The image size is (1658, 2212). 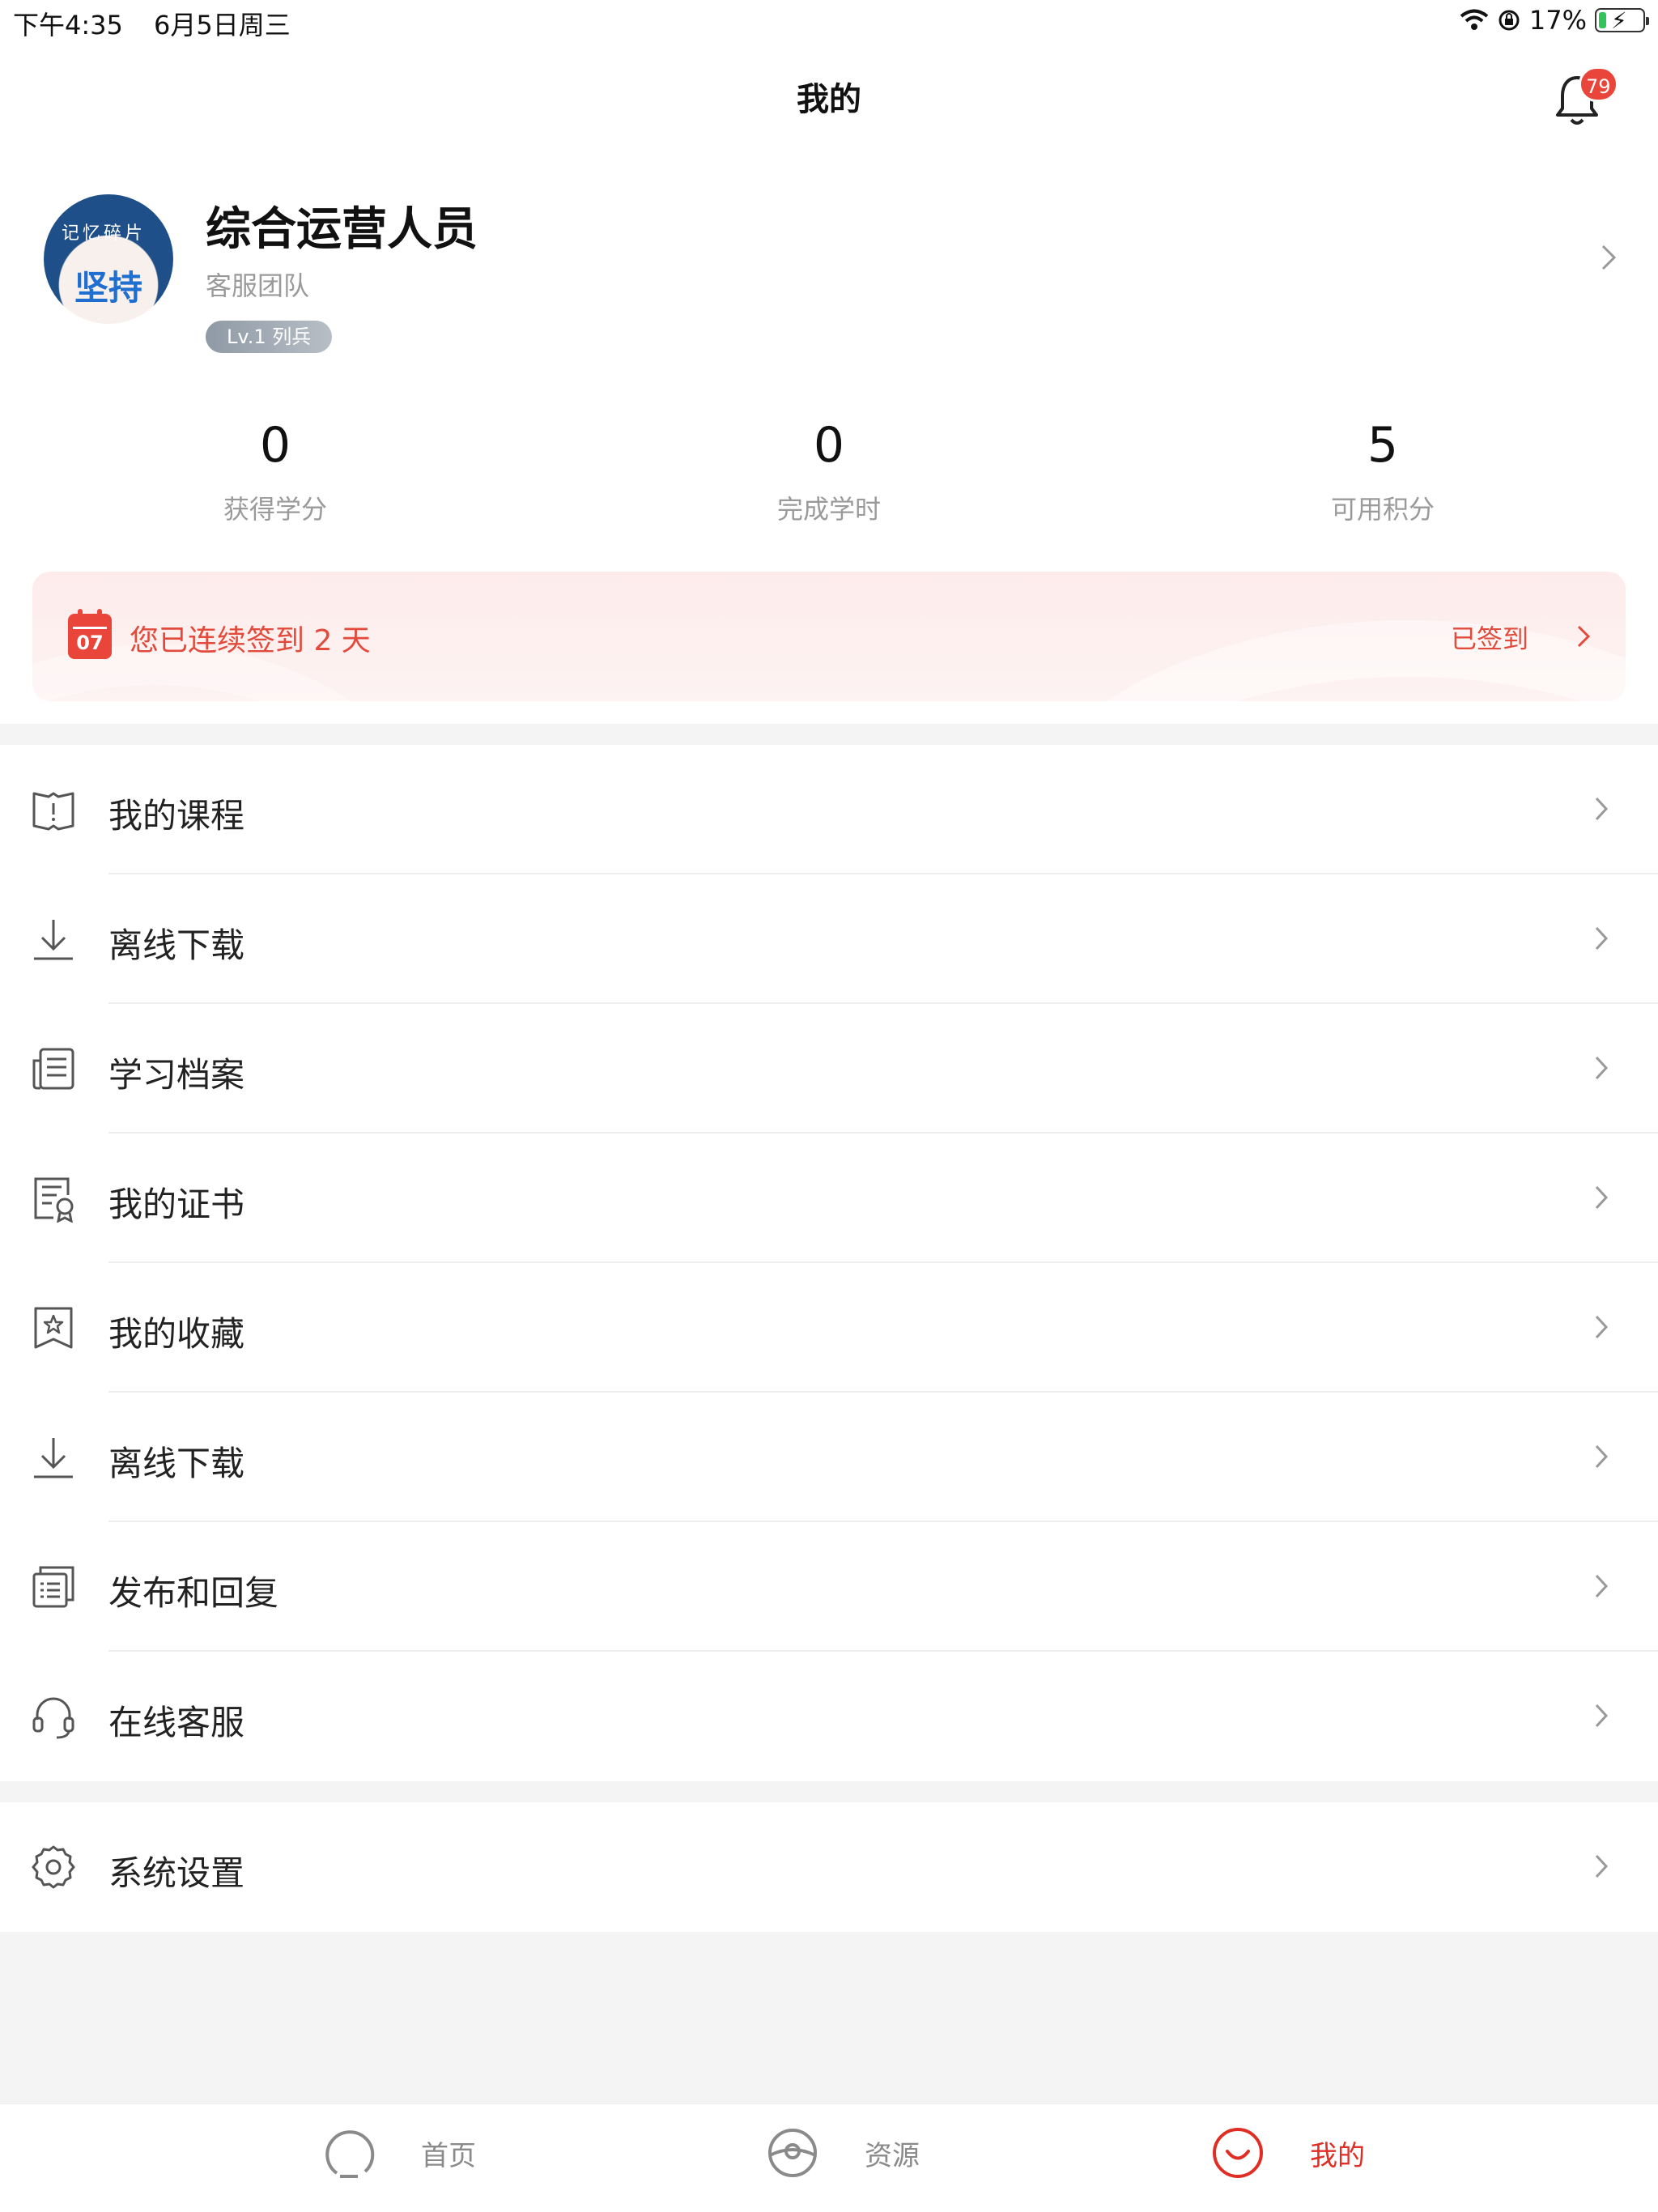 I want to click on avatar-caption: 记忆碎片, so click(x=104, y=234).